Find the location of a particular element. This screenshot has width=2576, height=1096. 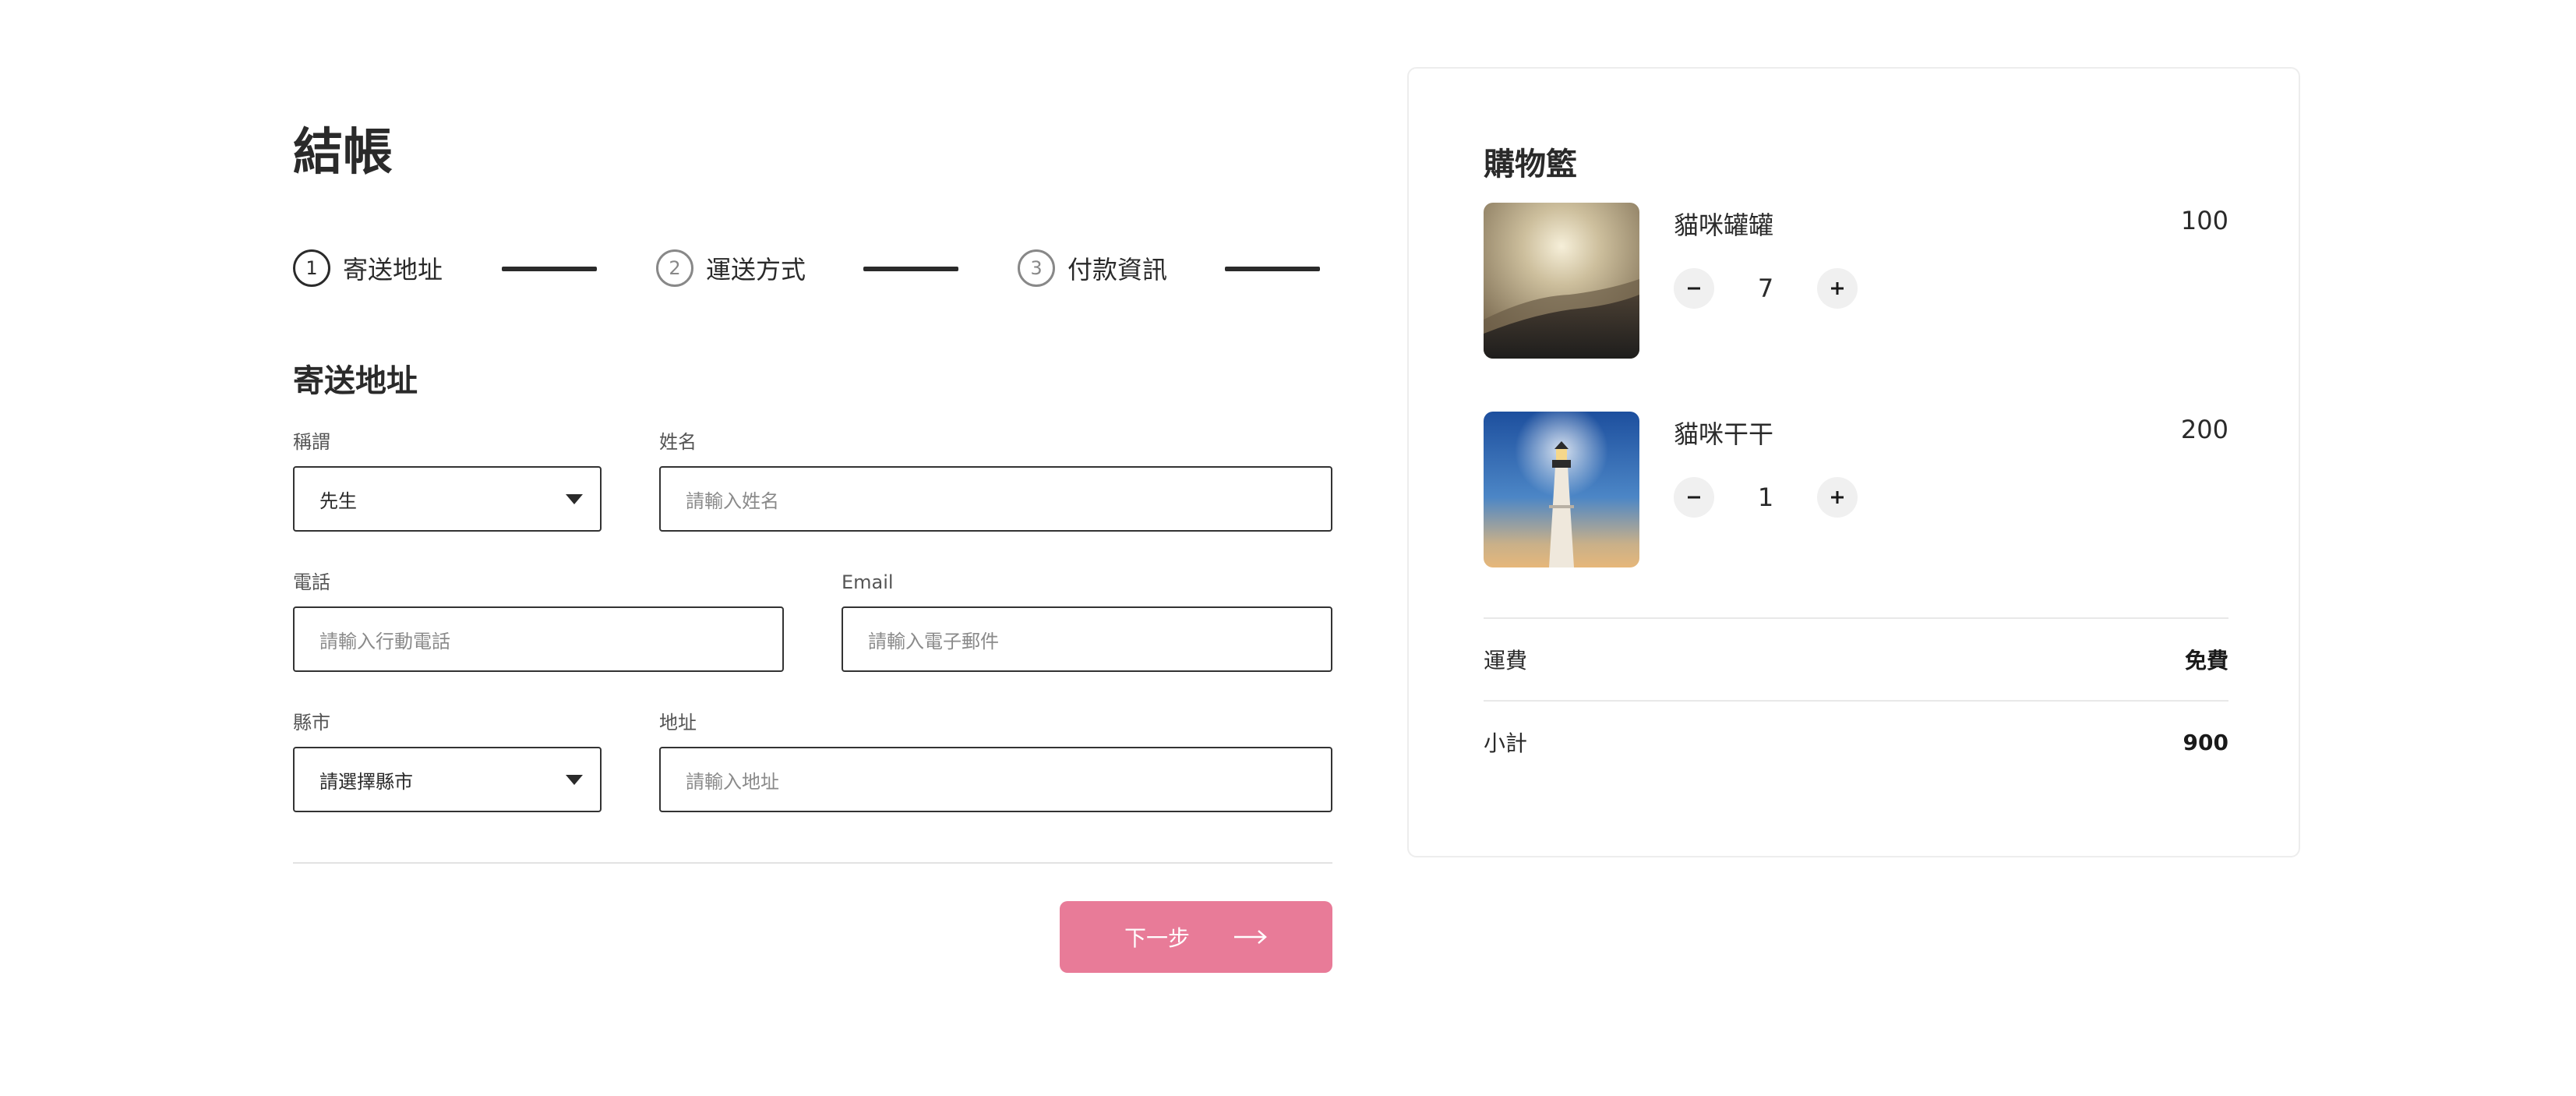

cart-item: 貓咪罐罐 100 7 is located at coordinates (1856, 281).